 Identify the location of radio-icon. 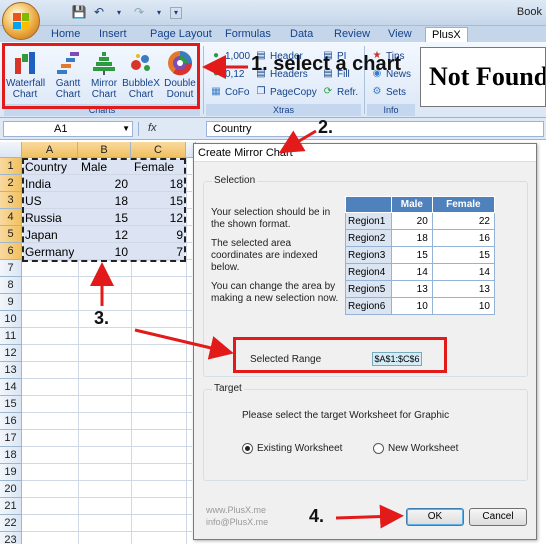
(378, 448).